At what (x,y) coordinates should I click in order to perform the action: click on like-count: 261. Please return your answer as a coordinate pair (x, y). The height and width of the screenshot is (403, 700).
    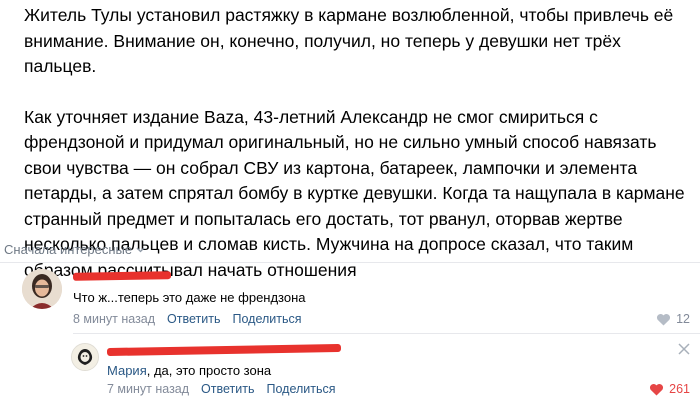
    Looking at the image, I should click on (679, 389).